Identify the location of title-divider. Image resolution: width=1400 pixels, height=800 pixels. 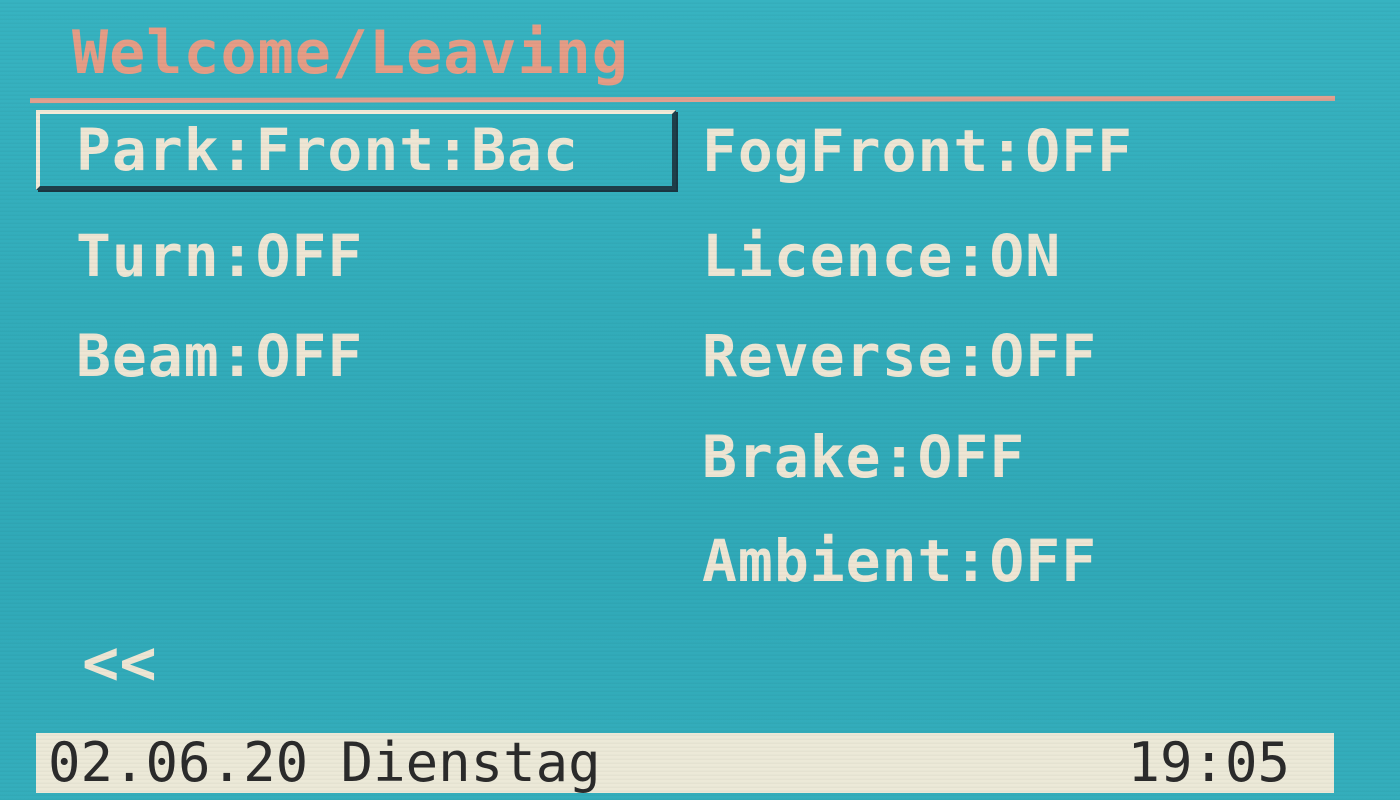
(682, 99).